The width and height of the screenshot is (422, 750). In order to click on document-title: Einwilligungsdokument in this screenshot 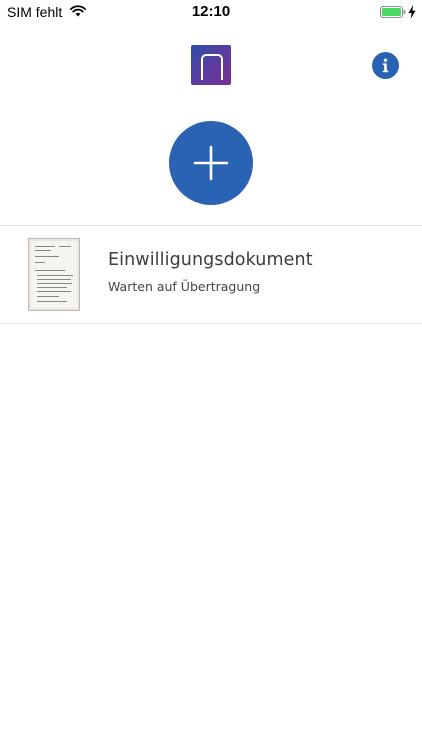, I will do `click(210, 260)`.